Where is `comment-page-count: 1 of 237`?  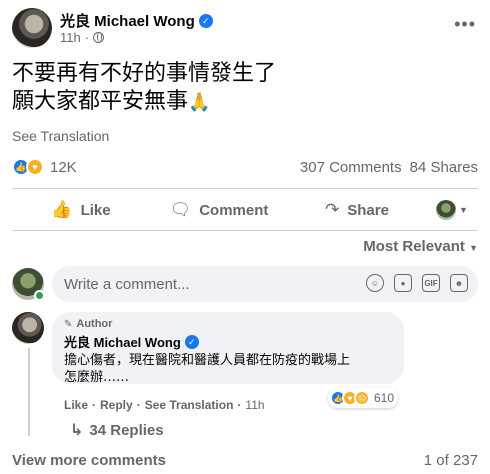 comment-page-count: 1 of 237 is located at coordinates (450, 460).